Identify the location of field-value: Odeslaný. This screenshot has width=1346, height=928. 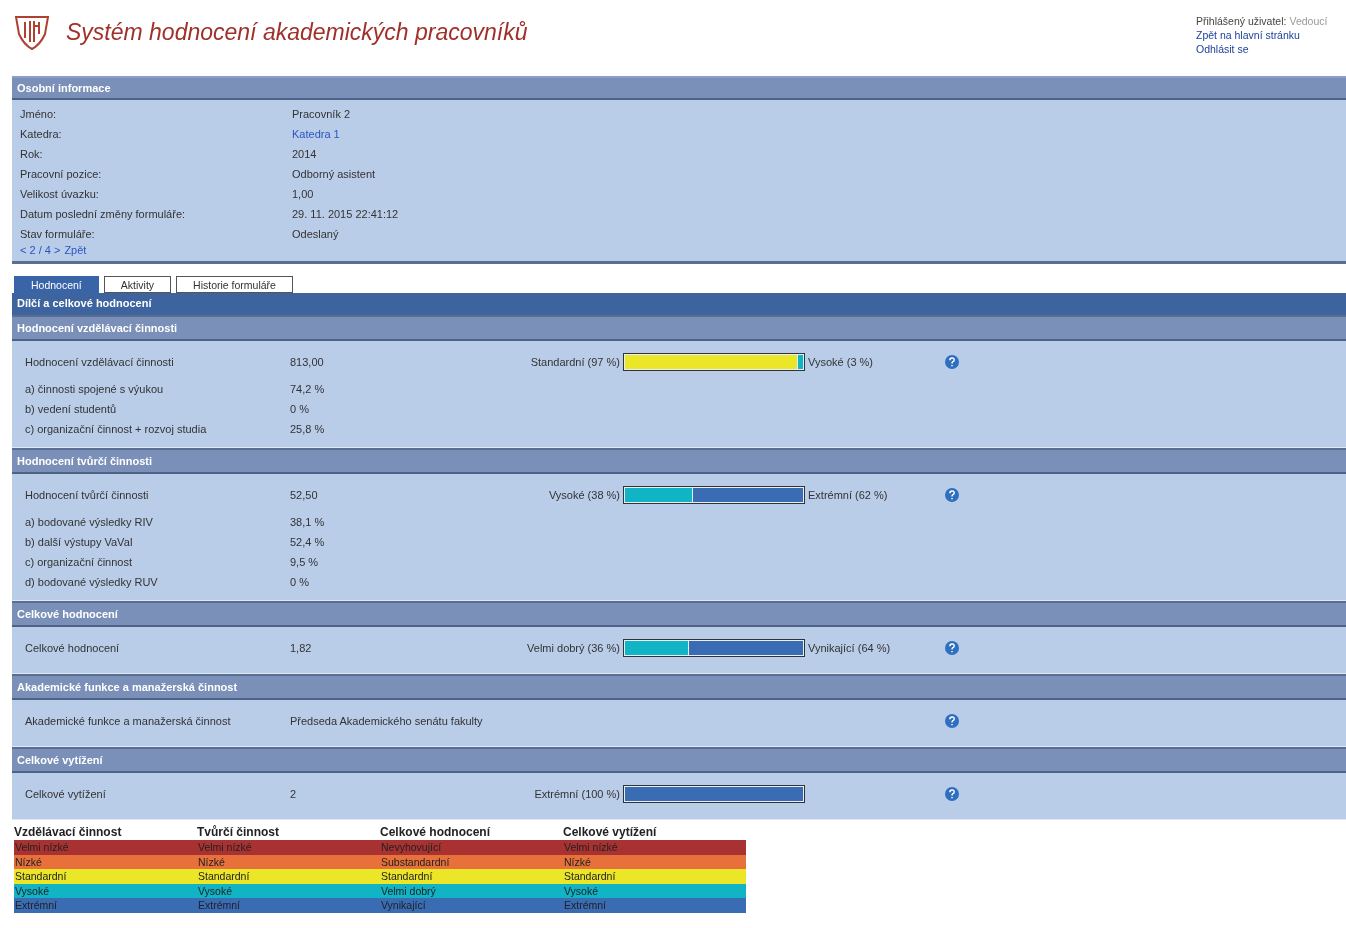
(316, 234).